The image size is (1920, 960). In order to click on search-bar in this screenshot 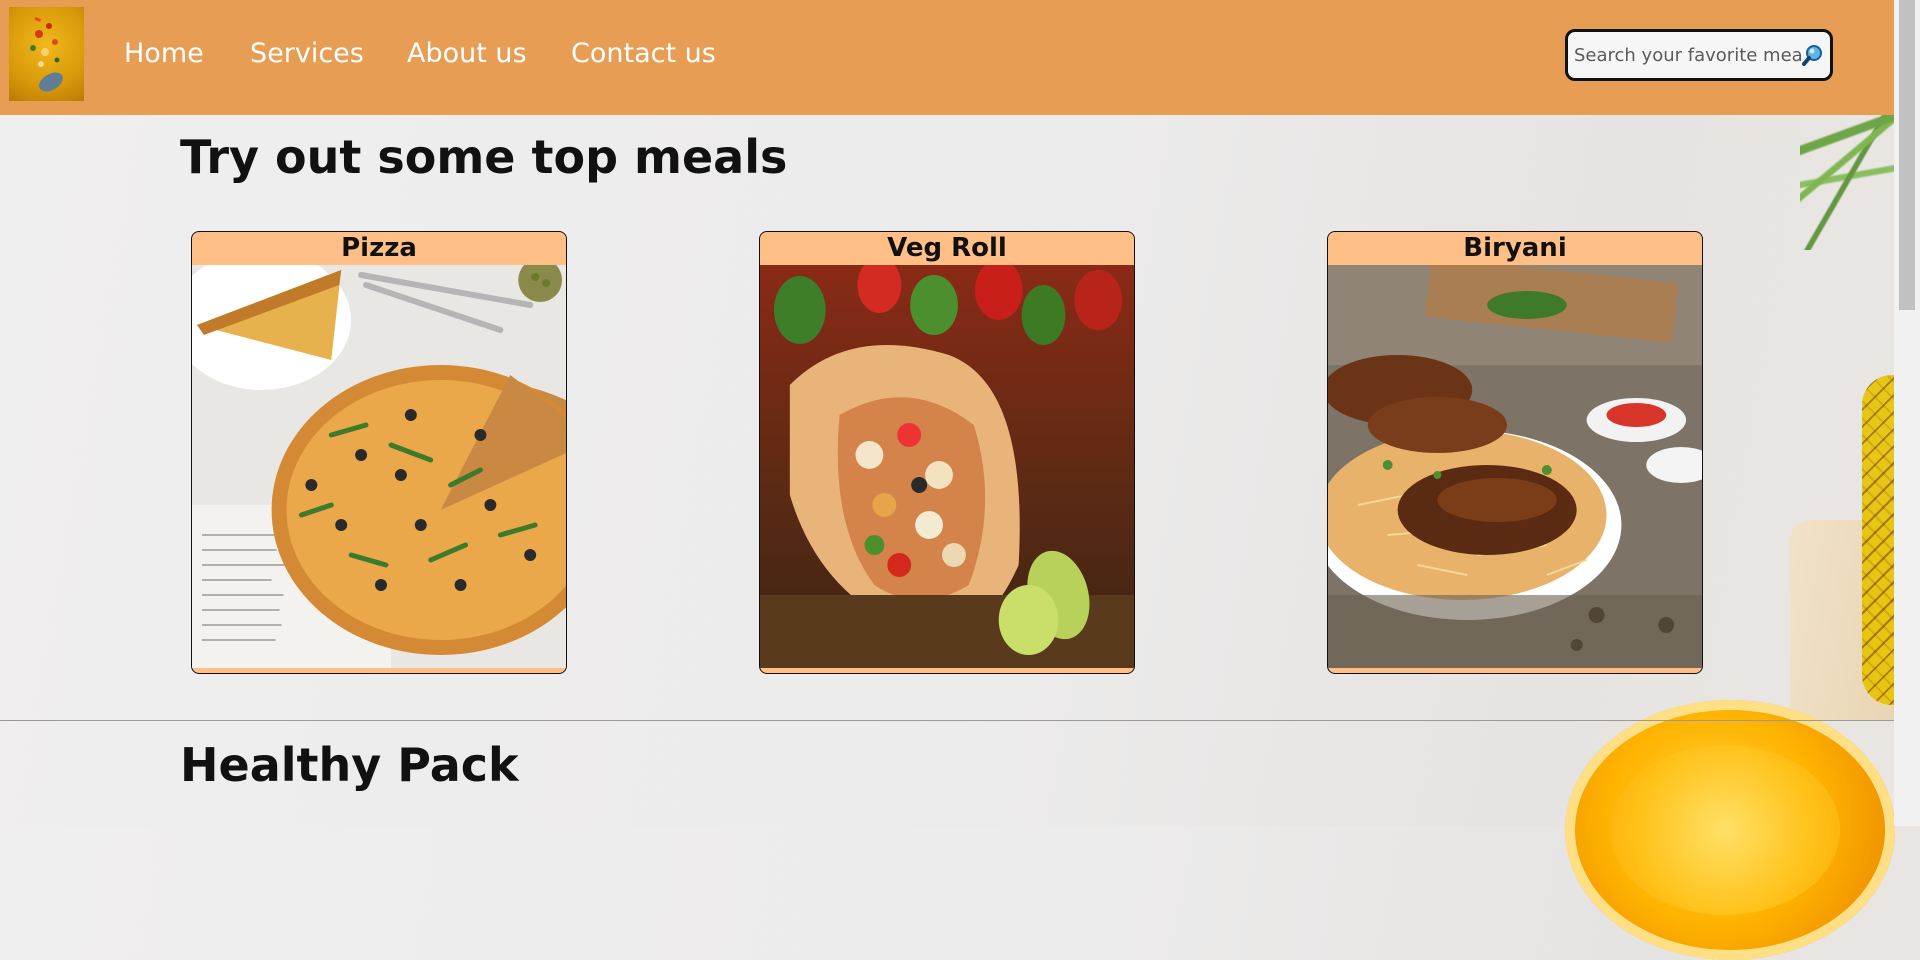, I will do `click(1699, 55)`.